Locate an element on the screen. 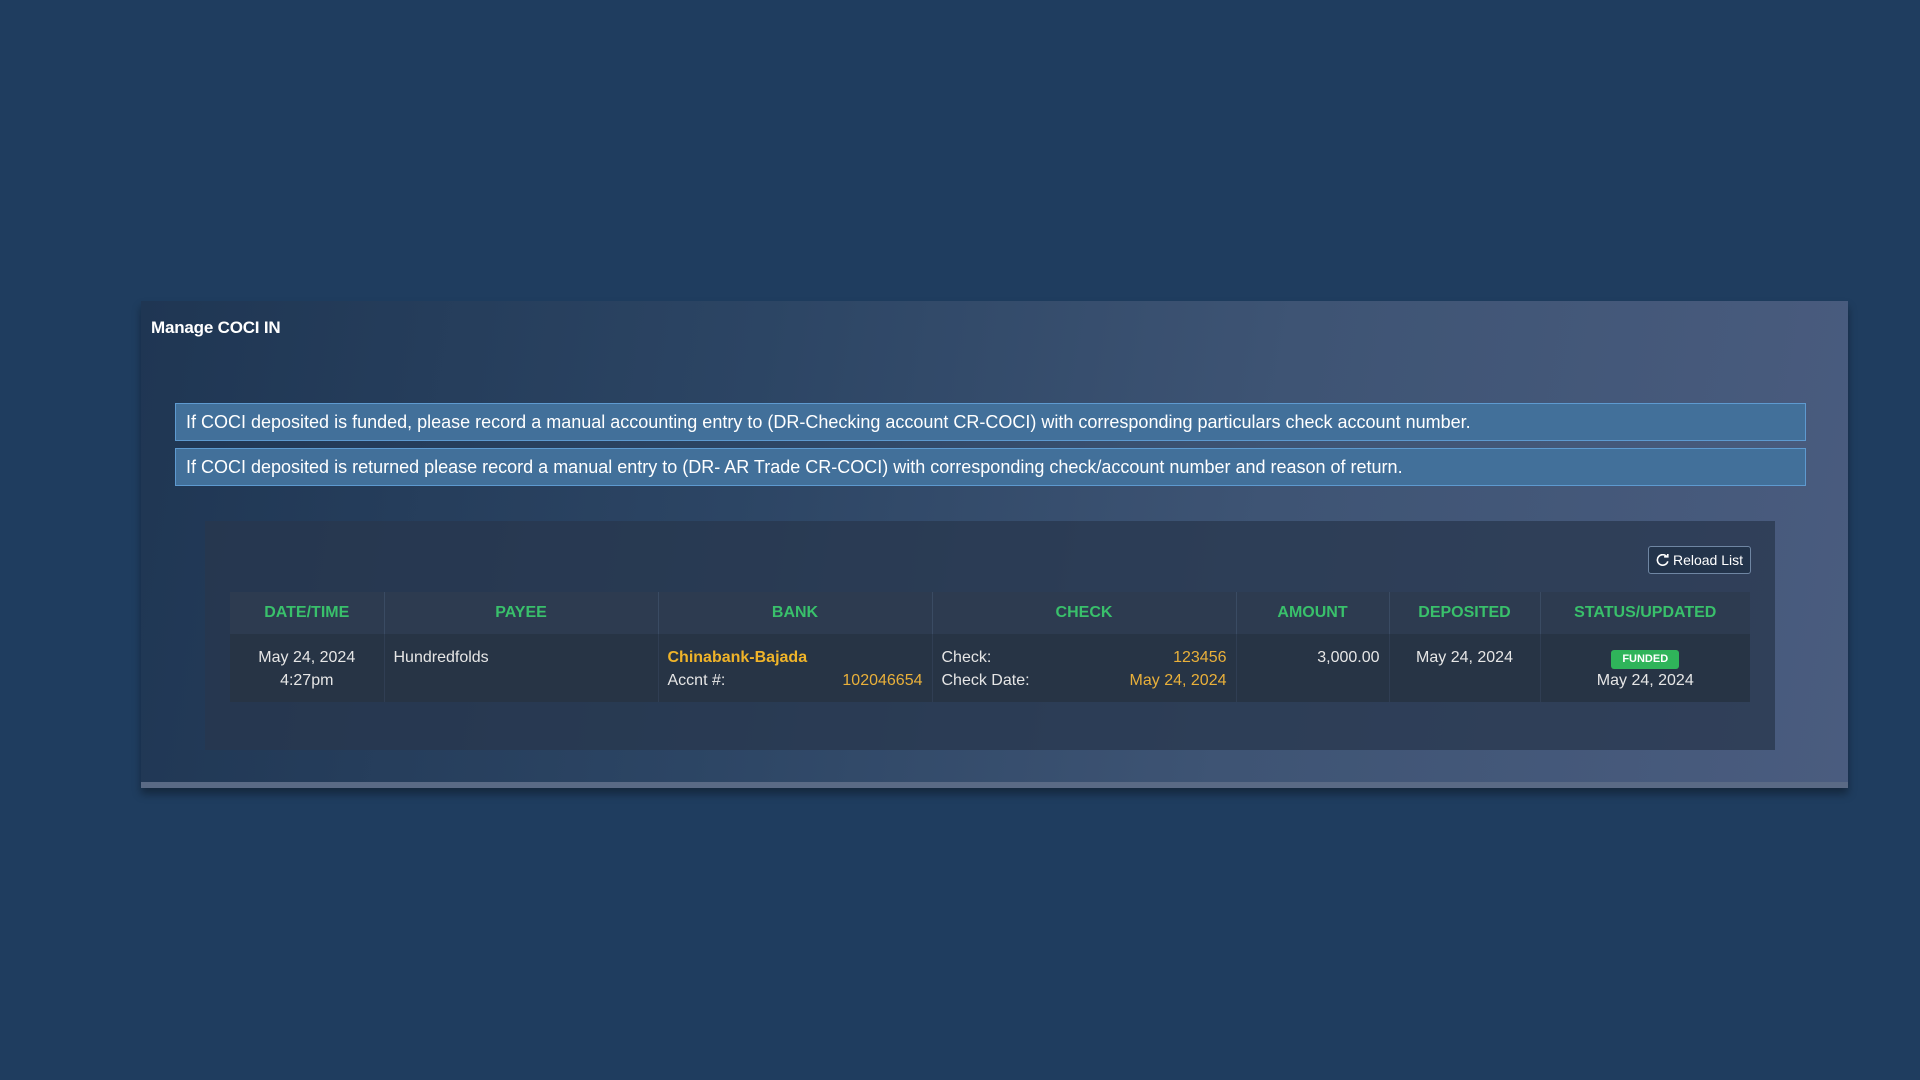  status-badge: FUNDED is located at coordinates (1645, 659).